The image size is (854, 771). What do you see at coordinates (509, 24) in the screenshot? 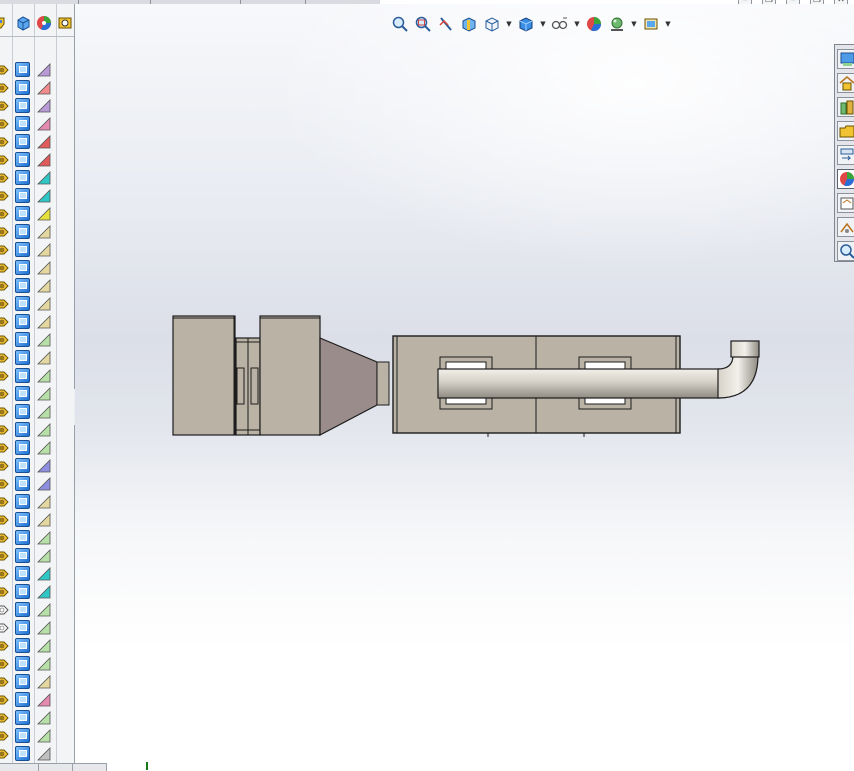
I see `view-orientation-dropdown-icon: ▼` at bounding box center [509, 24].